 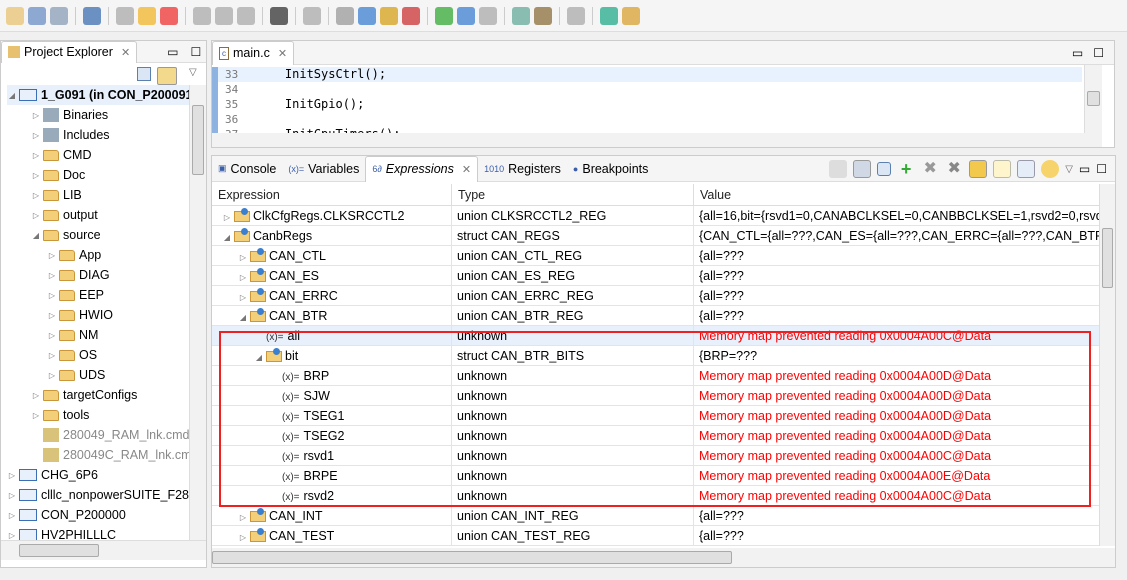 What do you see at coordinates (543, 15) in the screenshot?
I see `hammer-icon` at bounding box center [543, 15].